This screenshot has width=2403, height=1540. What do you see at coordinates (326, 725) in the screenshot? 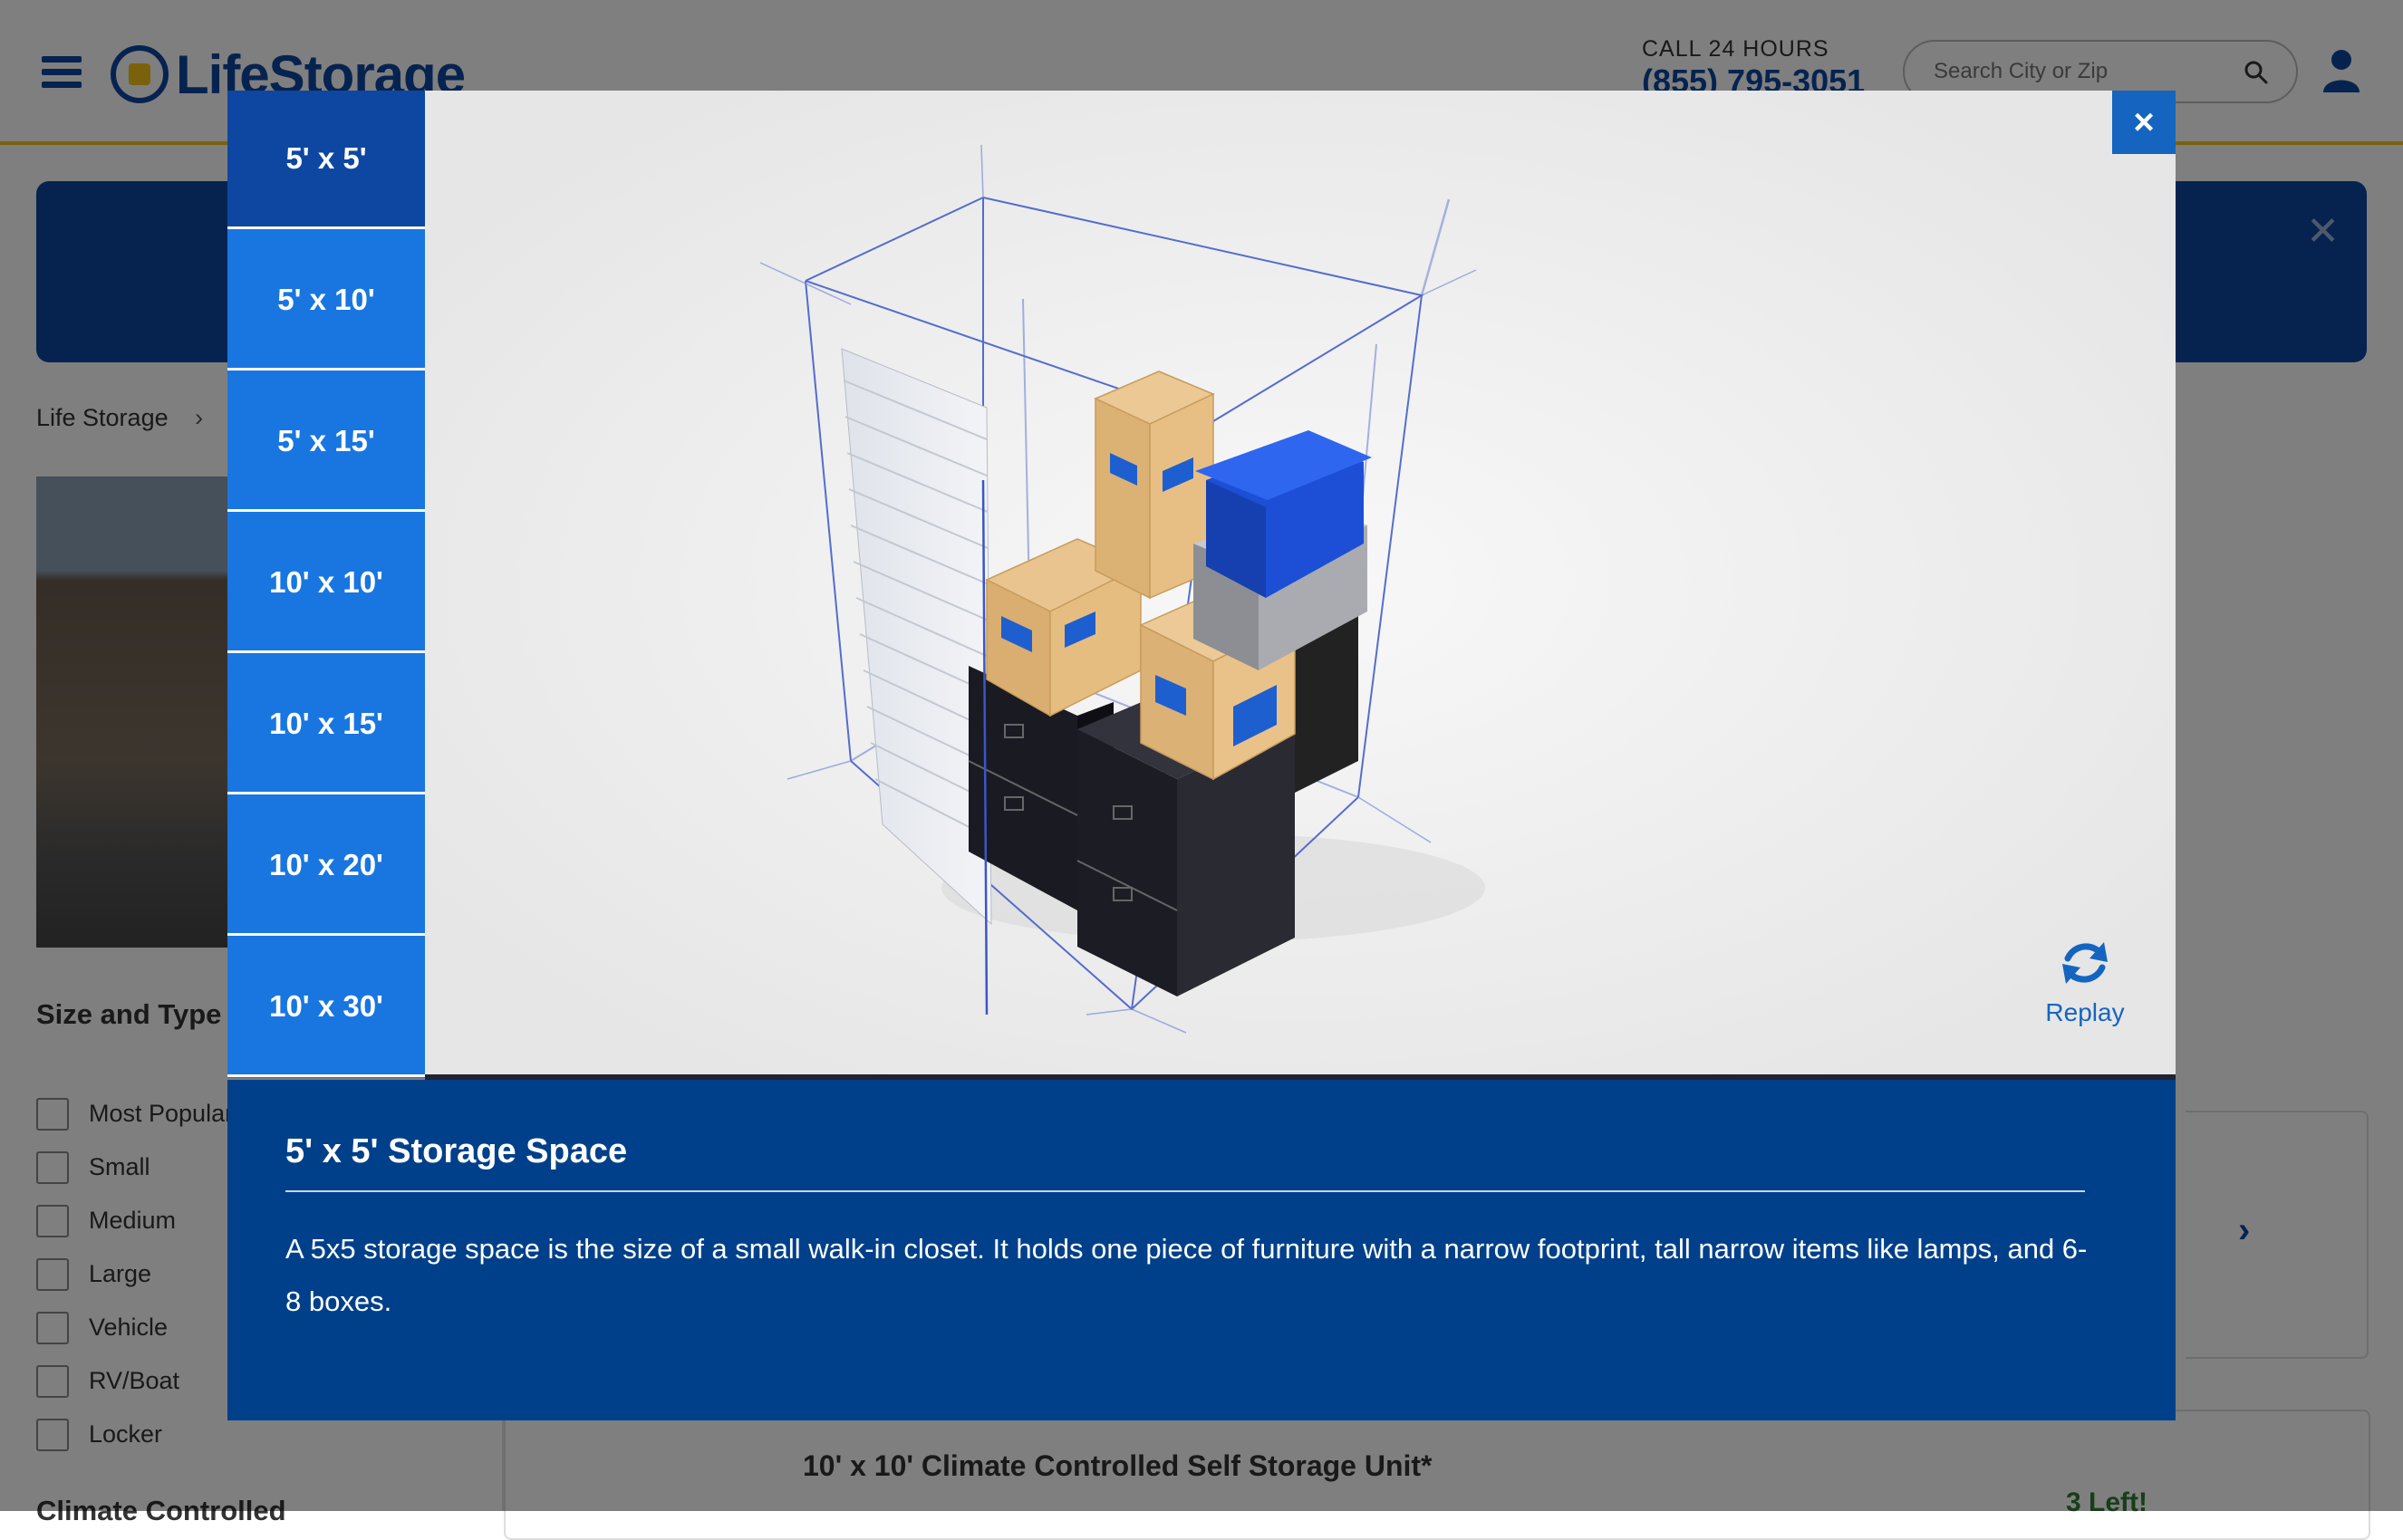
I see `tab-10x15: 10' x 15'` at bounding box center [326, 725].